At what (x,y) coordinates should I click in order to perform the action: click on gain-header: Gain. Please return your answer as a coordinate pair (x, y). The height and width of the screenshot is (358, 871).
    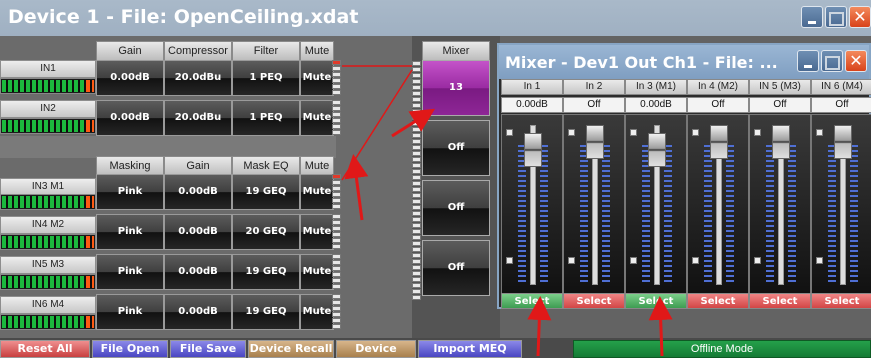
    Looking at the image, I should click on (130, 51).